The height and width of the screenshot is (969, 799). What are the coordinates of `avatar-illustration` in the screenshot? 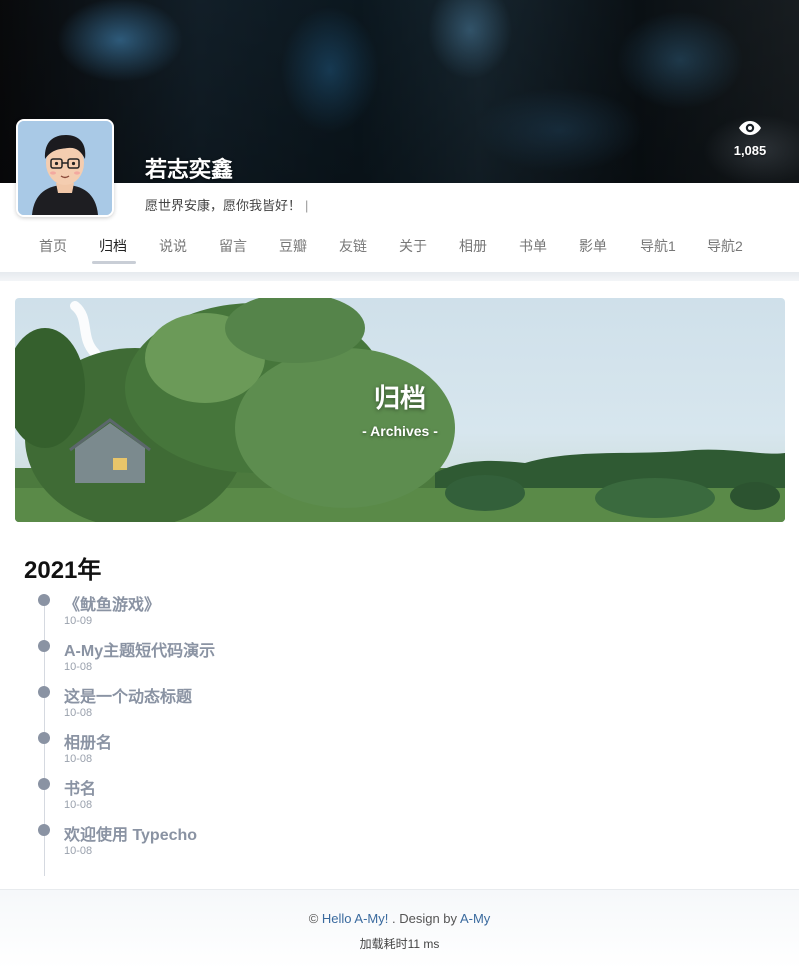 It's located at (65, 168).